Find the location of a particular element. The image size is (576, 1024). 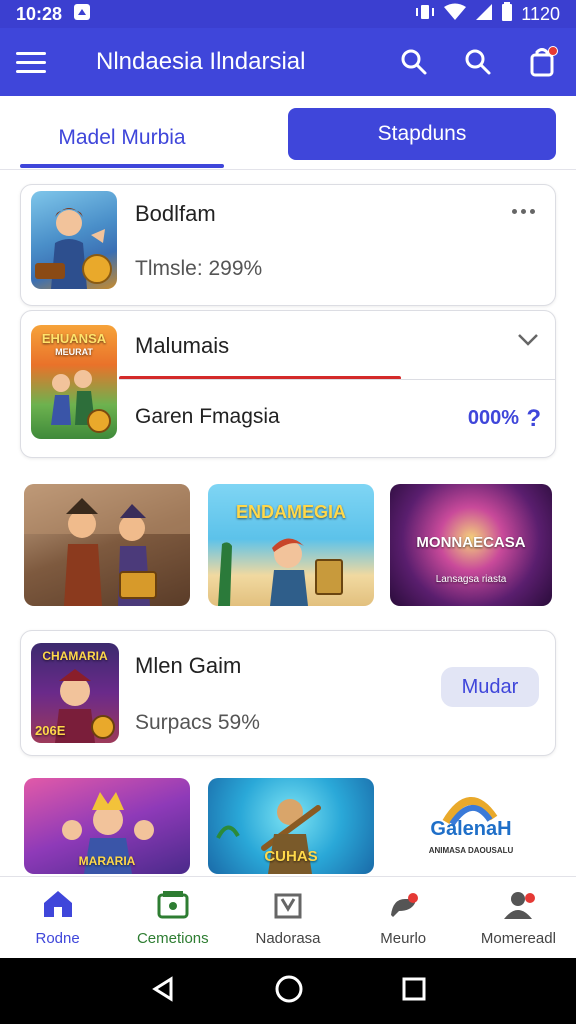

game-tile-3: MONNAECASA Lansagsa riasta is located at coordinates (471, 545).